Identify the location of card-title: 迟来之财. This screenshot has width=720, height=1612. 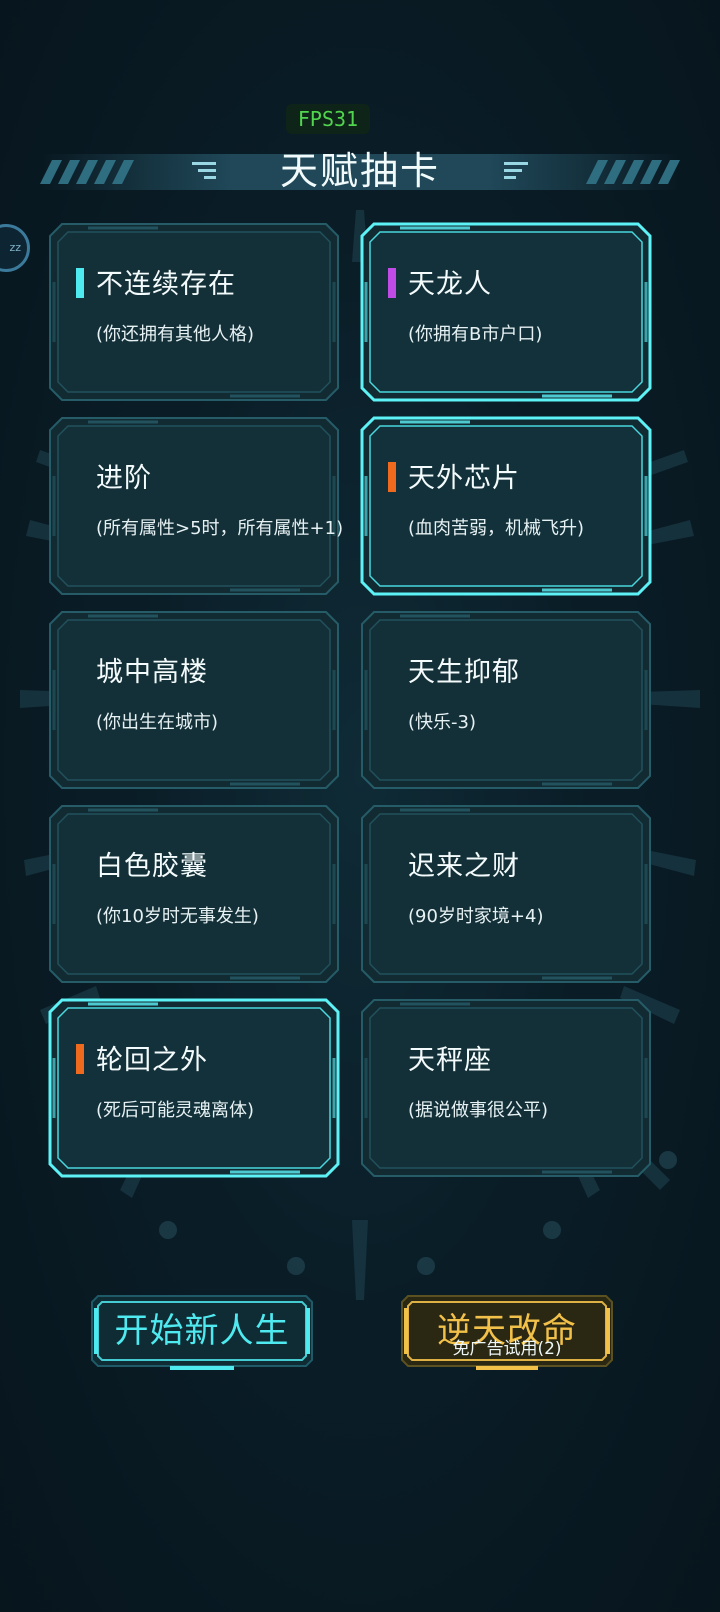
(464, 866).